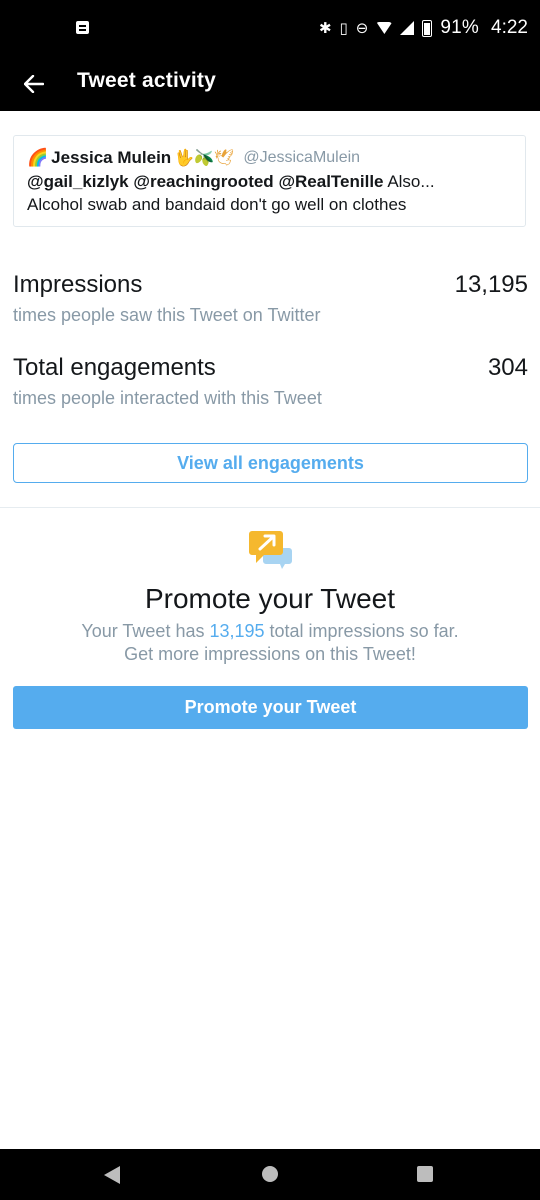  Describe the element at coordinates (167, 398) in the screenshot. I see `engagements-subtitle: times people interacted with this Tweet` at that location.